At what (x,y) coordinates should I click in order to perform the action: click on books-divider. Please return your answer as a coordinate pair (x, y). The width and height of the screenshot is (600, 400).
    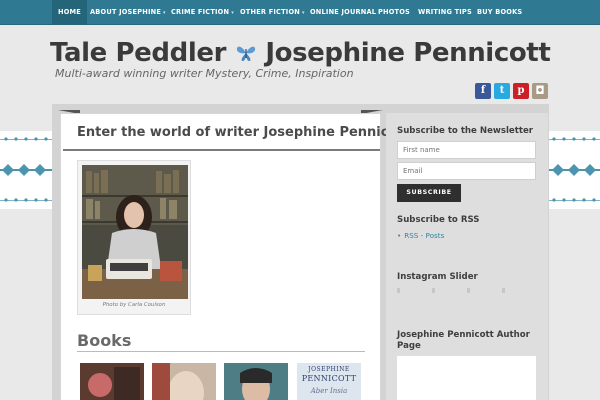
    Looking at the image, I should click on (221, 351).